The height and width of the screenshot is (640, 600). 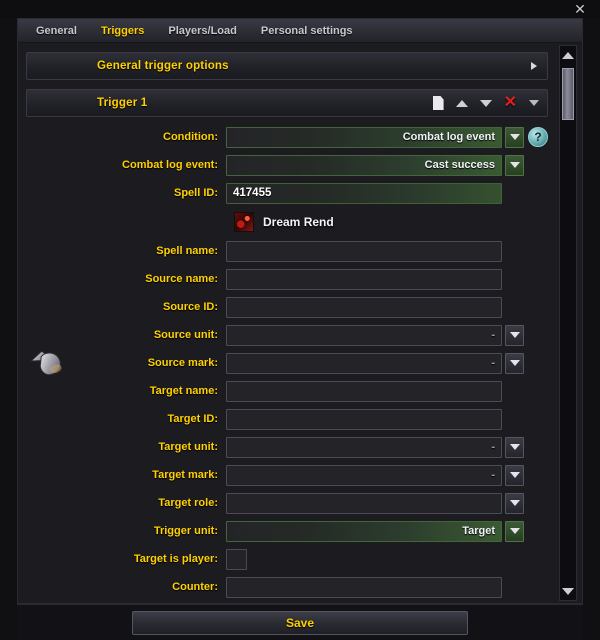 I want to click on field-source-name: Source name:, so click(x=287, y=279).